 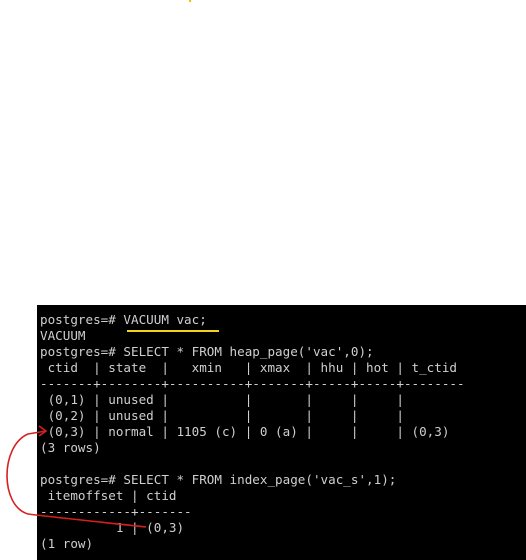 What do you see at coordinates (67, 543) in the screenshot?
I see `index-row-count: (1 row)` at bounding box center [67, 543].